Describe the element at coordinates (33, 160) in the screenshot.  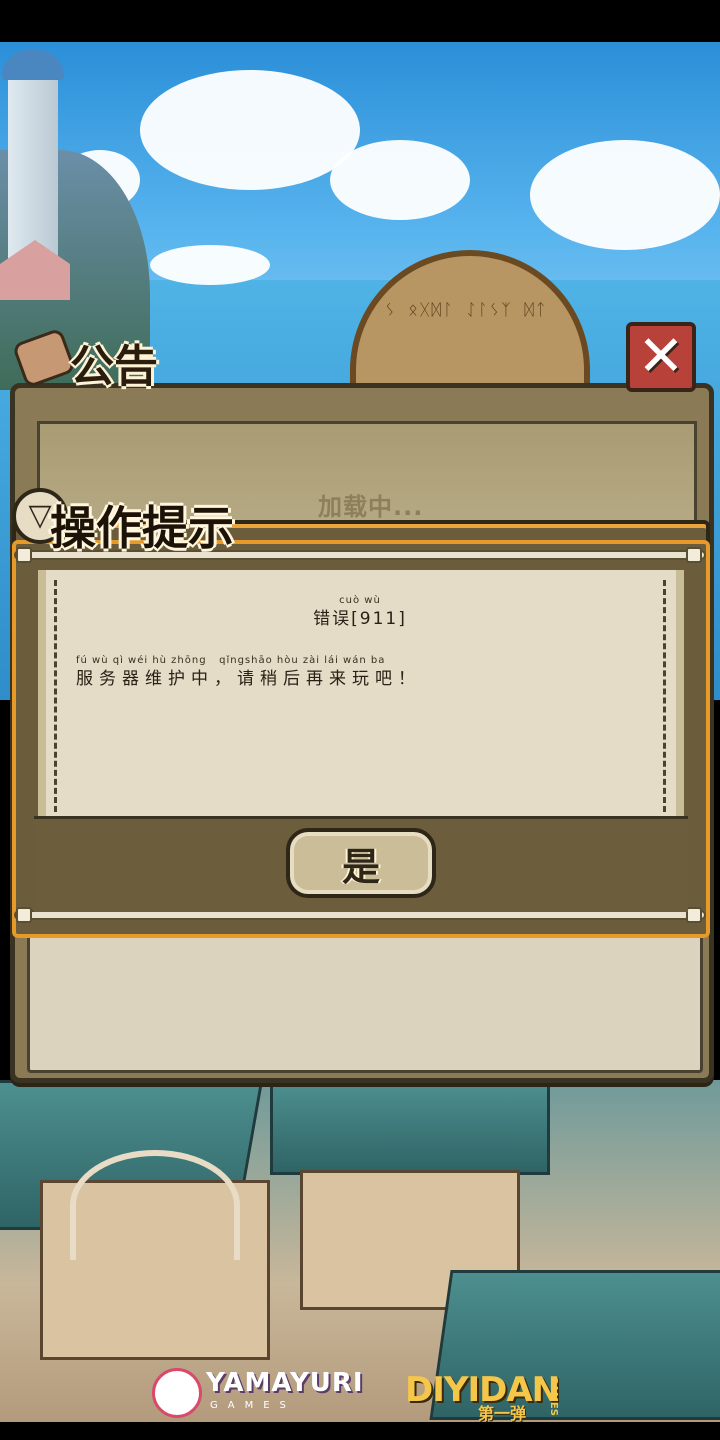
I see `lighthouse` at that location.